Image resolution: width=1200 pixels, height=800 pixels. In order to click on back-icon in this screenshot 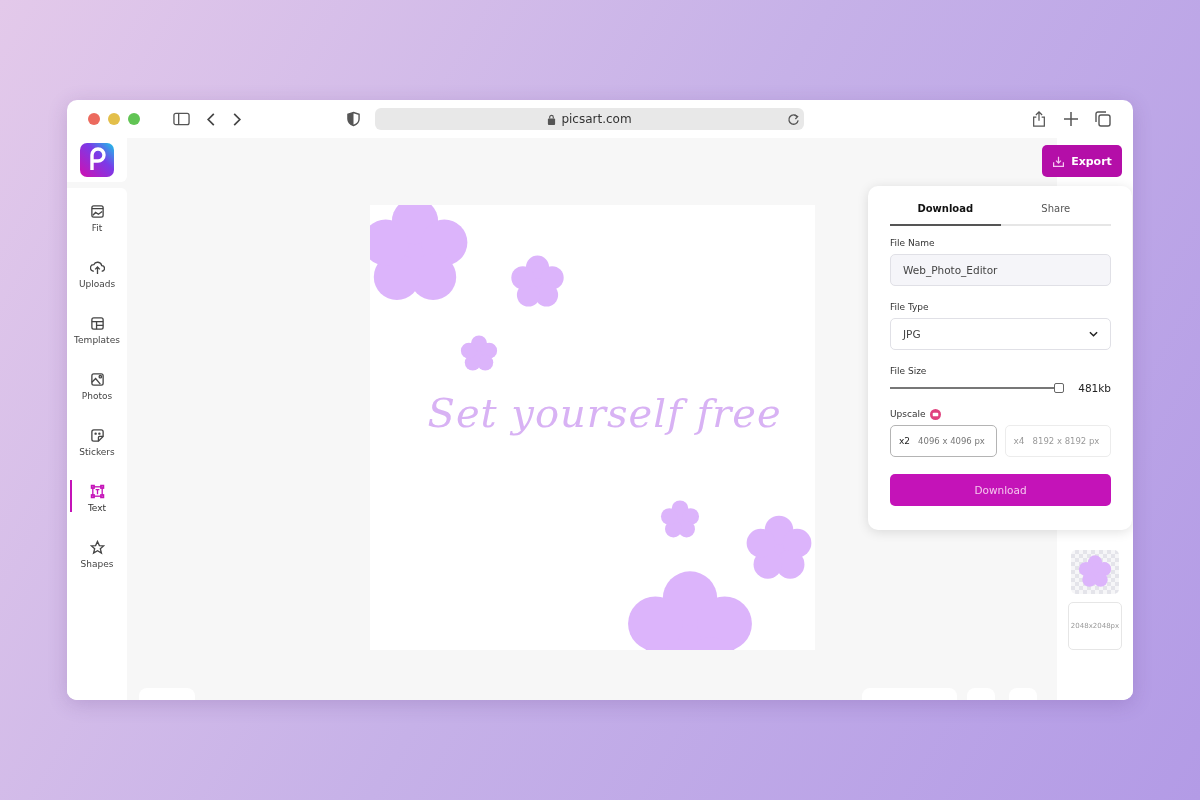, I will do `click(211, 119)`.